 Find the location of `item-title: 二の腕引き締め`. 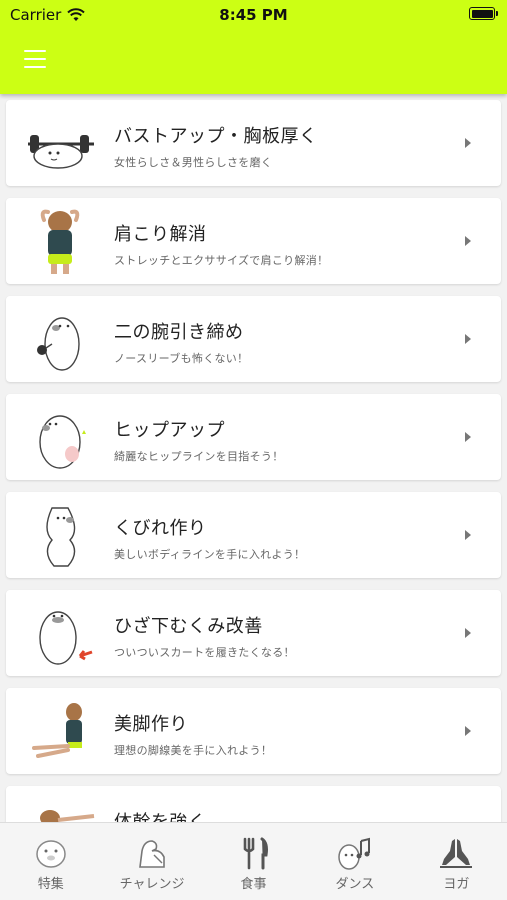

item-title: 二の腕引き締め is located at coordinates (179, 332).